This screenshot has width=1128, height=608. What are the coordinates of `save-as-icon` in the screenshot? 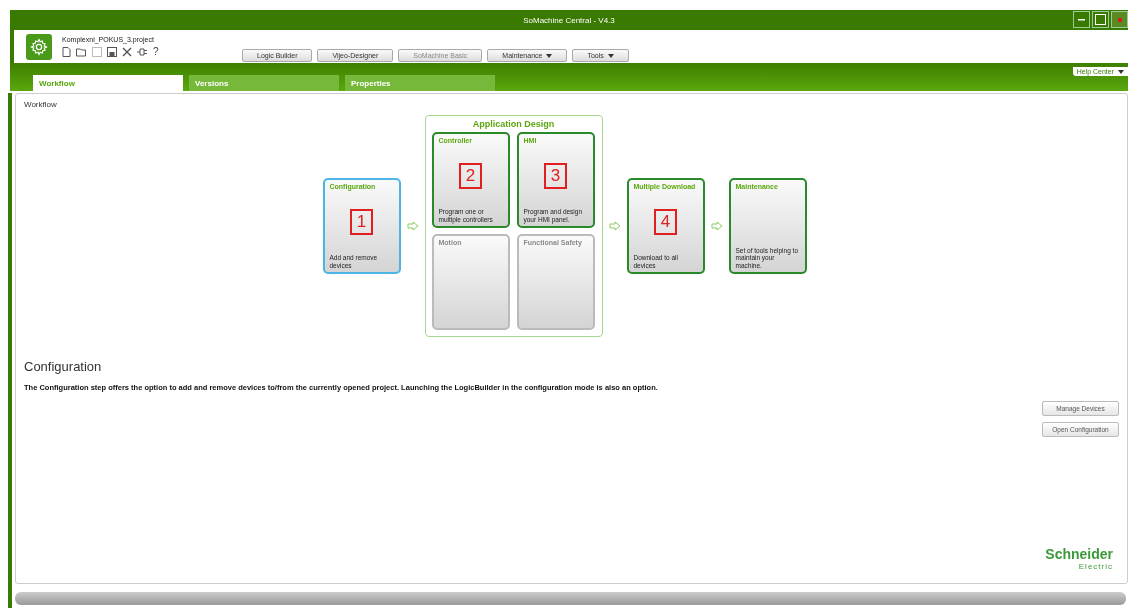 It's located at (112, 51).